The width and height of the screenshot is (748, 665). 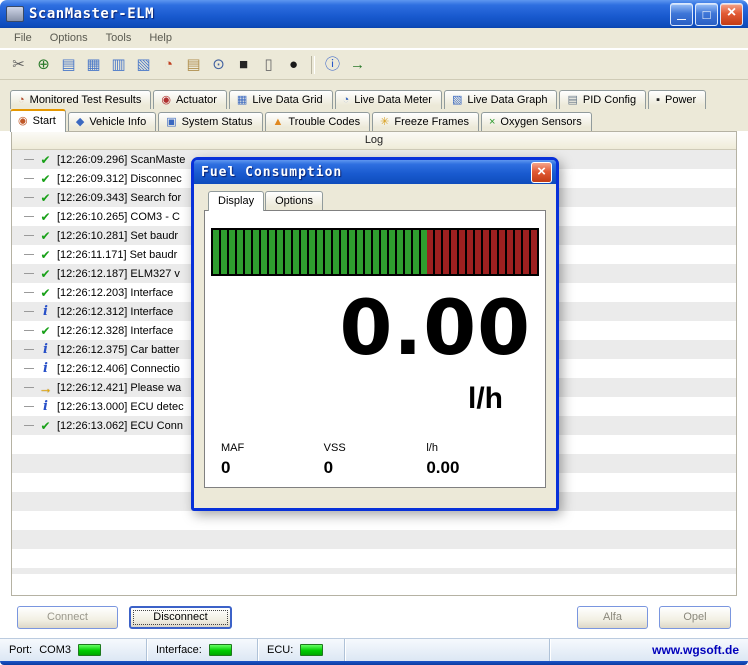 What do you see at coordinates (374, 617) in the screenshot?
I see `footer: Connect Disconnect Alfa Opel` at bounding box center [374, 617].